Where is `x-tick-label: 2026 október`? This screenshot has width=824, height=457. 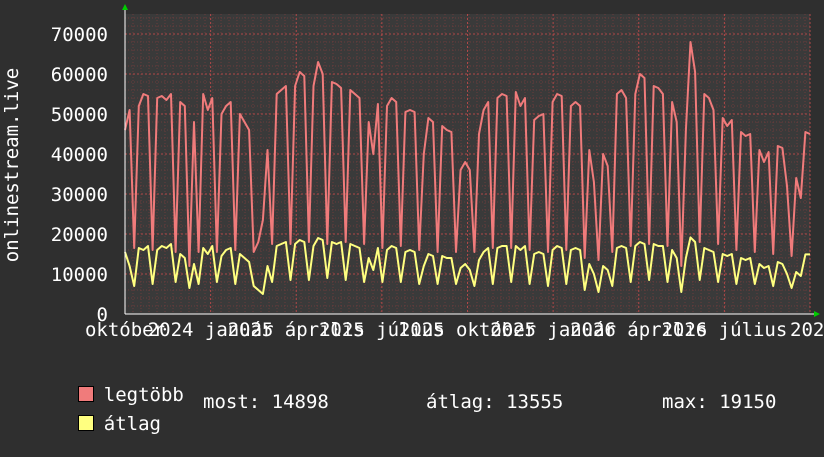 x-tick-label: 2026 október is located at coordinates (807, 330).